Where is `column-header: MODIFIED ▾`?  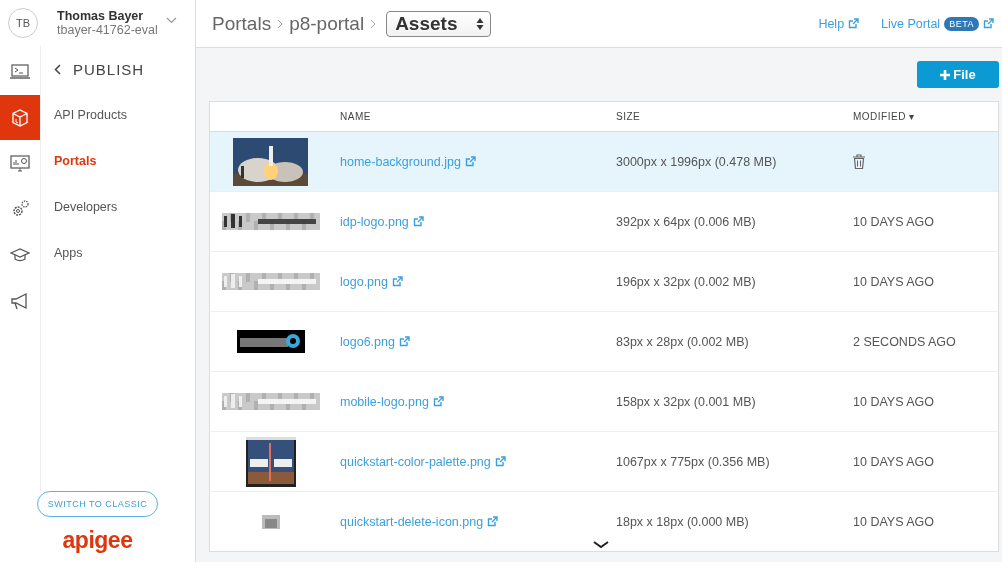 column-header: MODIFIED ▾ is located at coordinates (884, 116).